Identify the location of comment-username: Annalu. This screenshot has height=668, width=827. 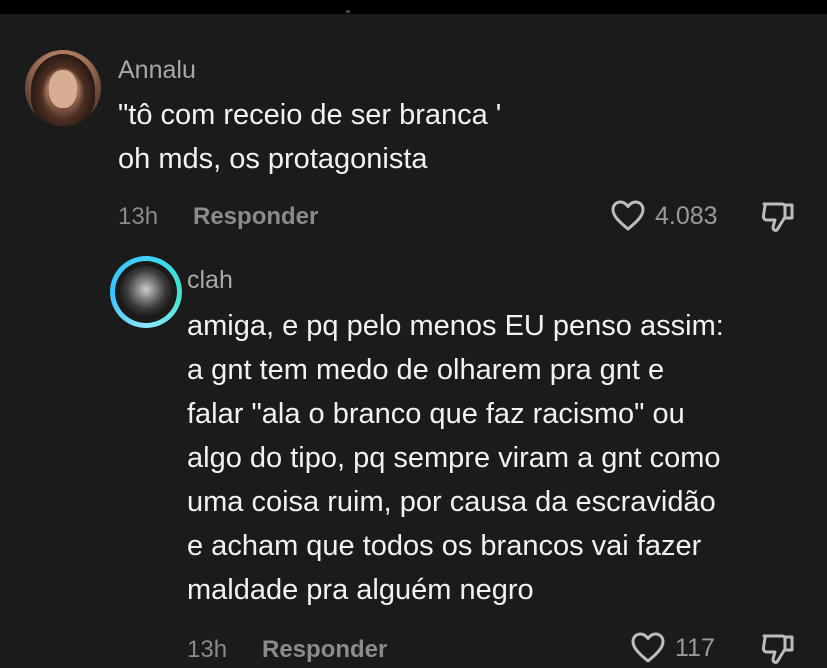
(157, 70).